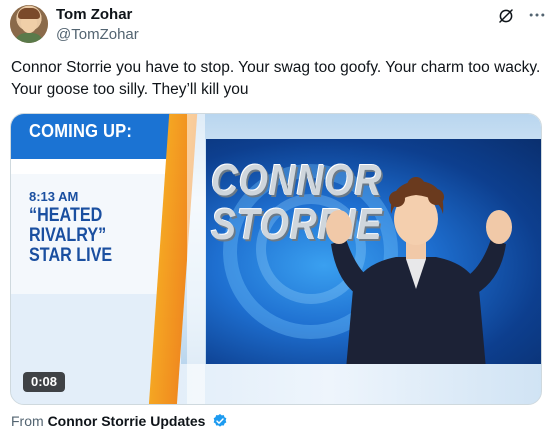  I want to click on source-attribution: From Connor Storrie Updates, so click(119, 421).